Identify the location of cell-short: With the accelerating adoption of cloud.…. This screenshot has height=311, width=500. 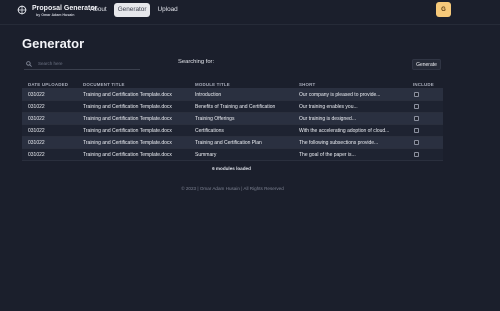
(344, 130).